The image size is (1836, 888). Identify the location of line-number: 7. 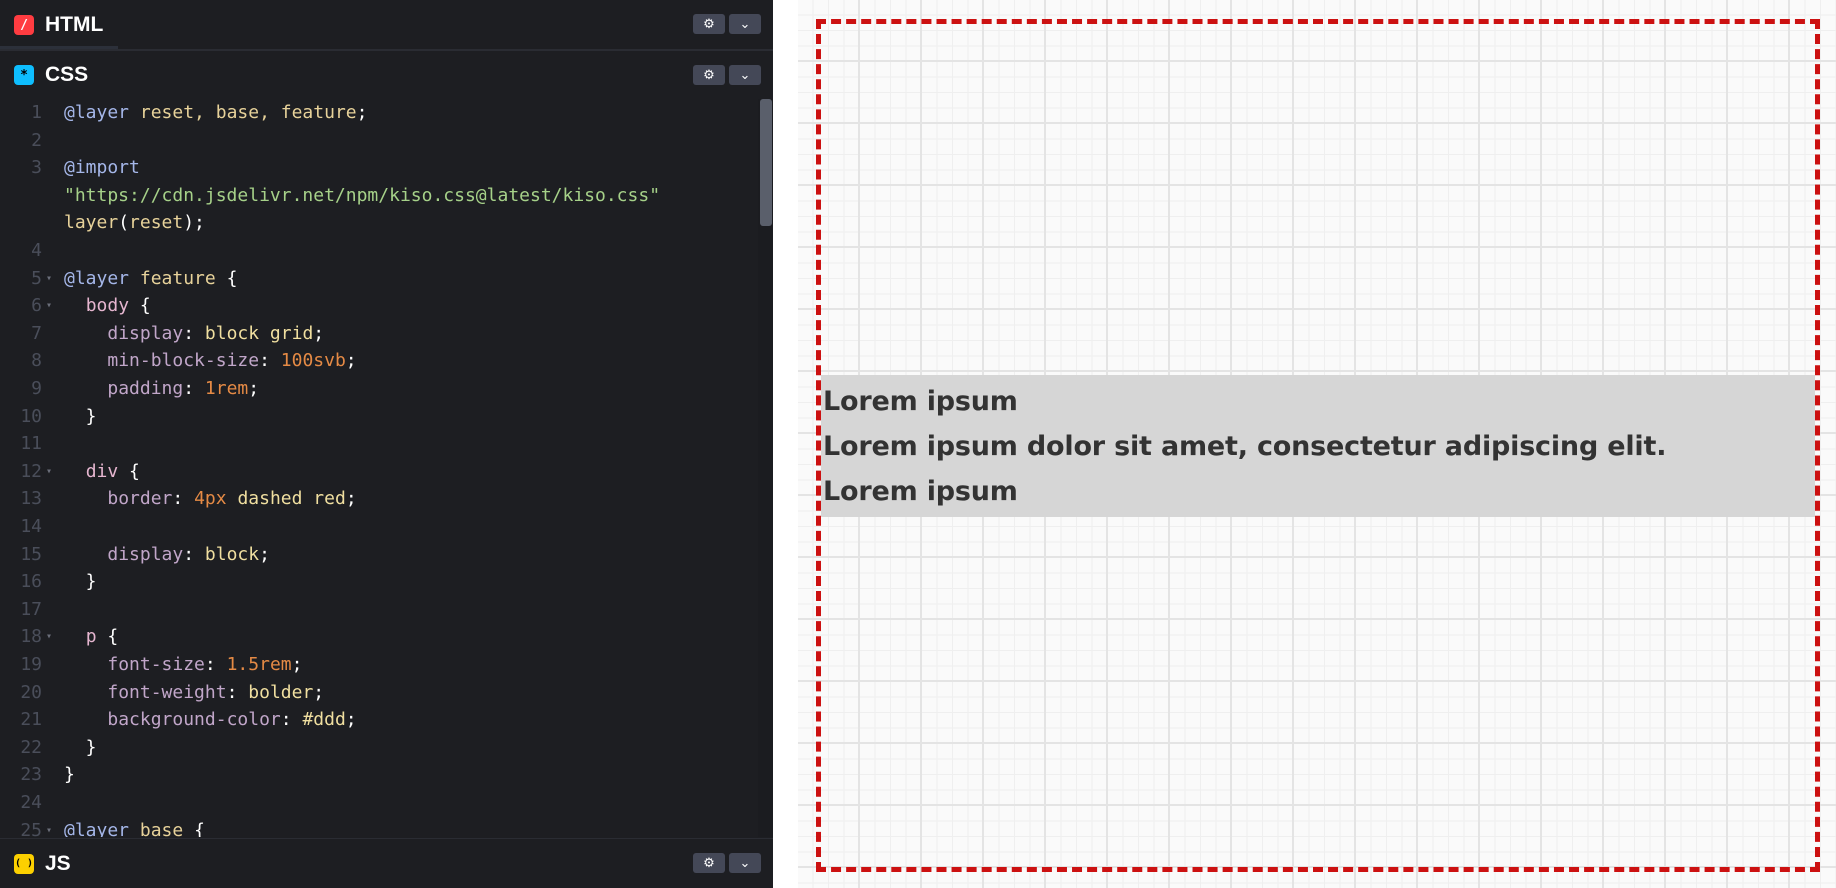
(36, 333).